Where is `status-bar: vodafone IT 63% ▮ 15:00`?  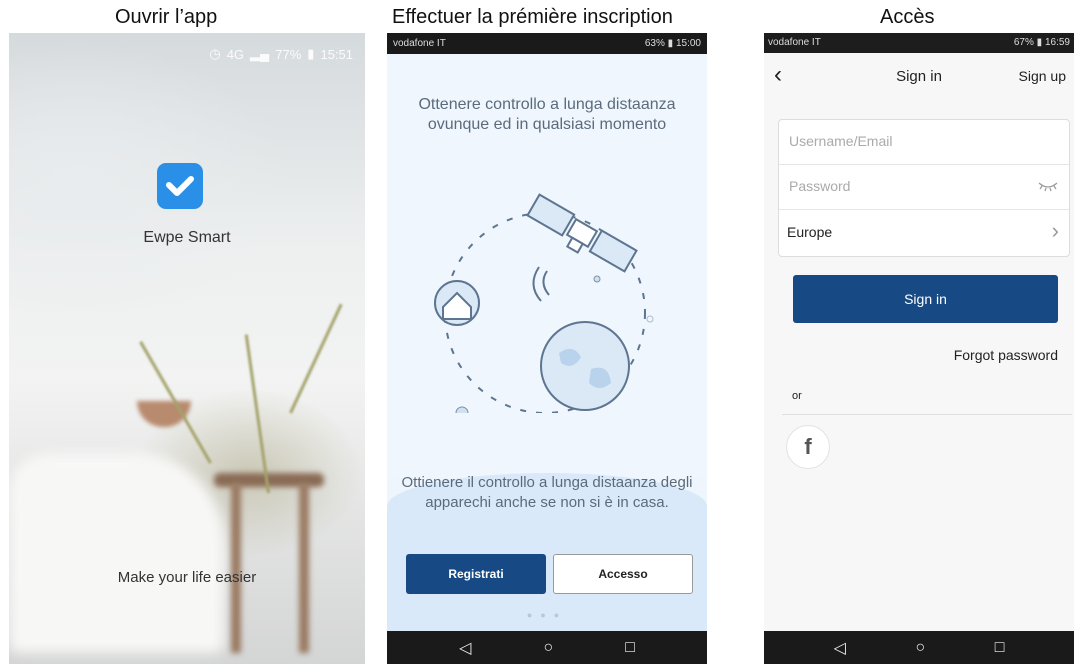 status-bar: vodafone IT 63% ▮ 15:00 is located at coordinates (547, 43).